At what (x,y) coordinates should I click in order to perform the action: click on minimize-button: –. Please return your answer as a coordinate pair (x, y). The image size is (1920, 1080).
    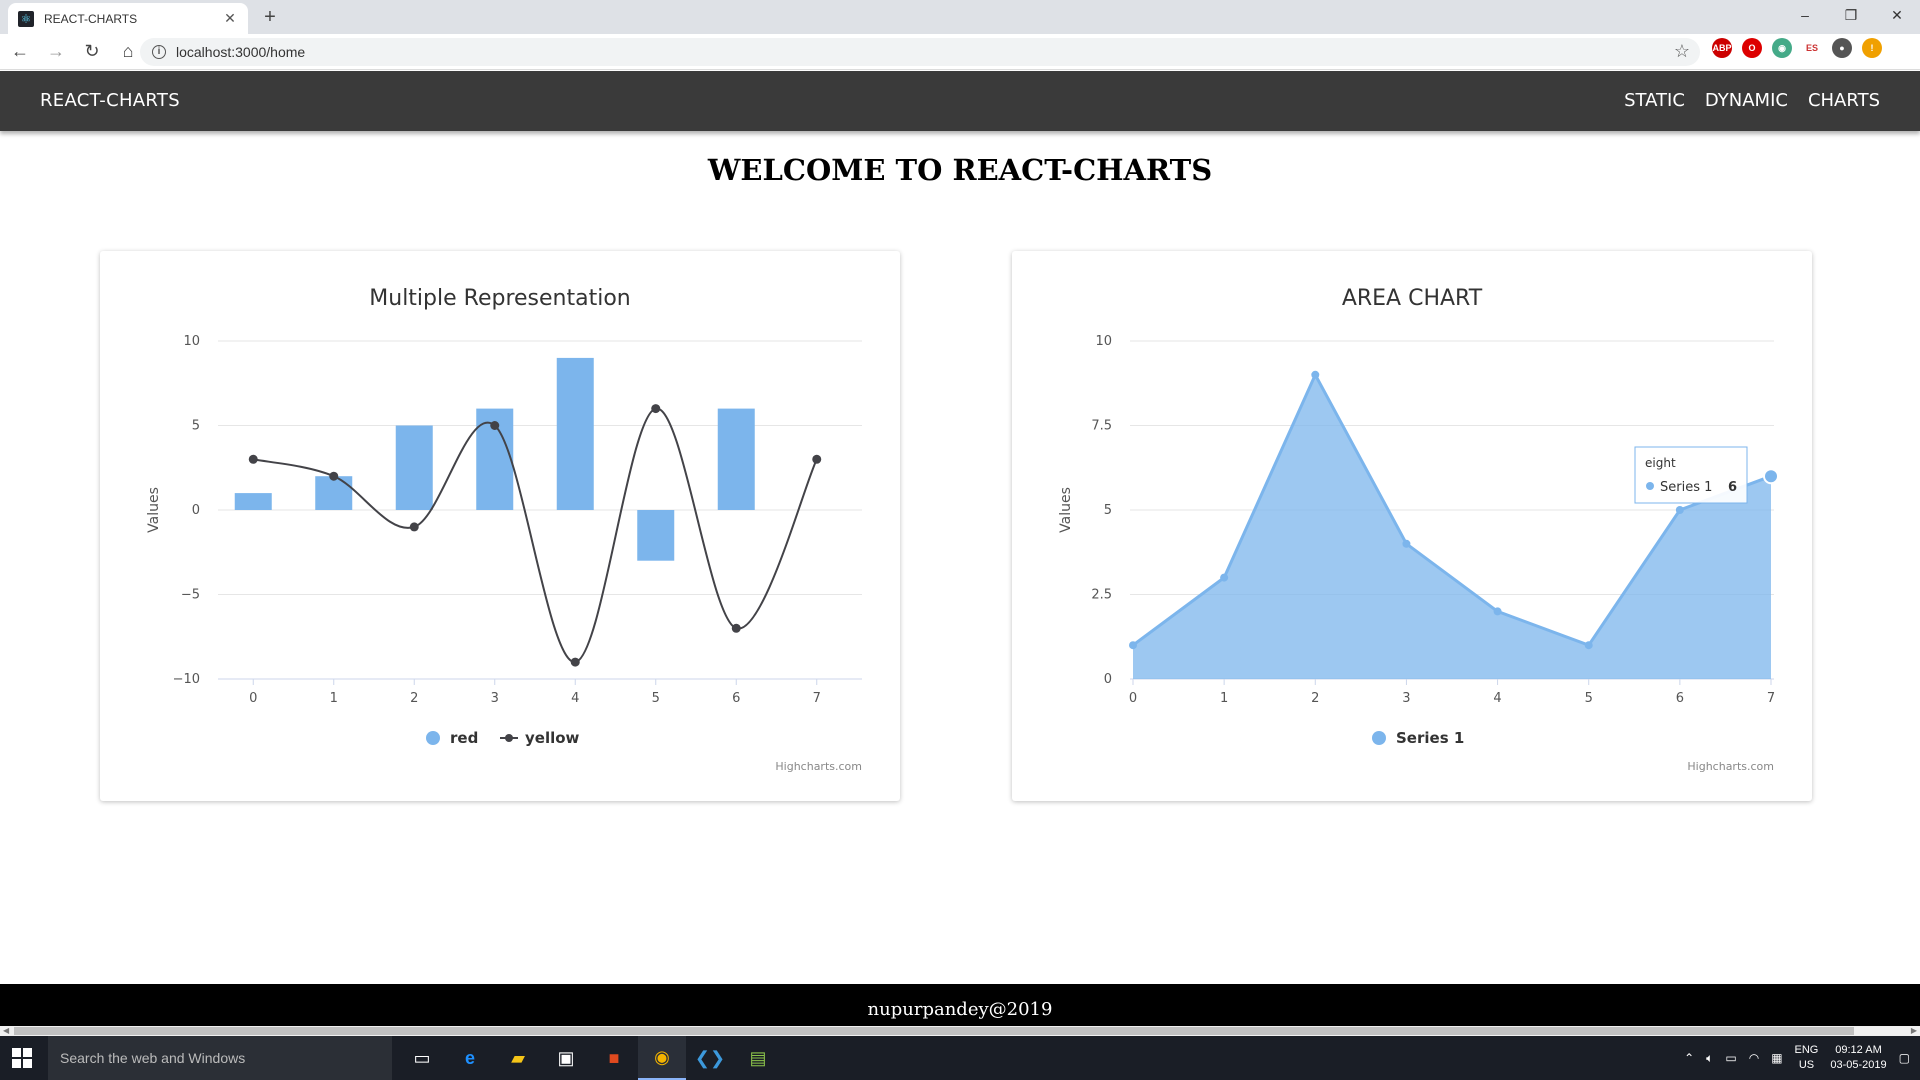
    Looking at the image, I should click on (1805, 15).